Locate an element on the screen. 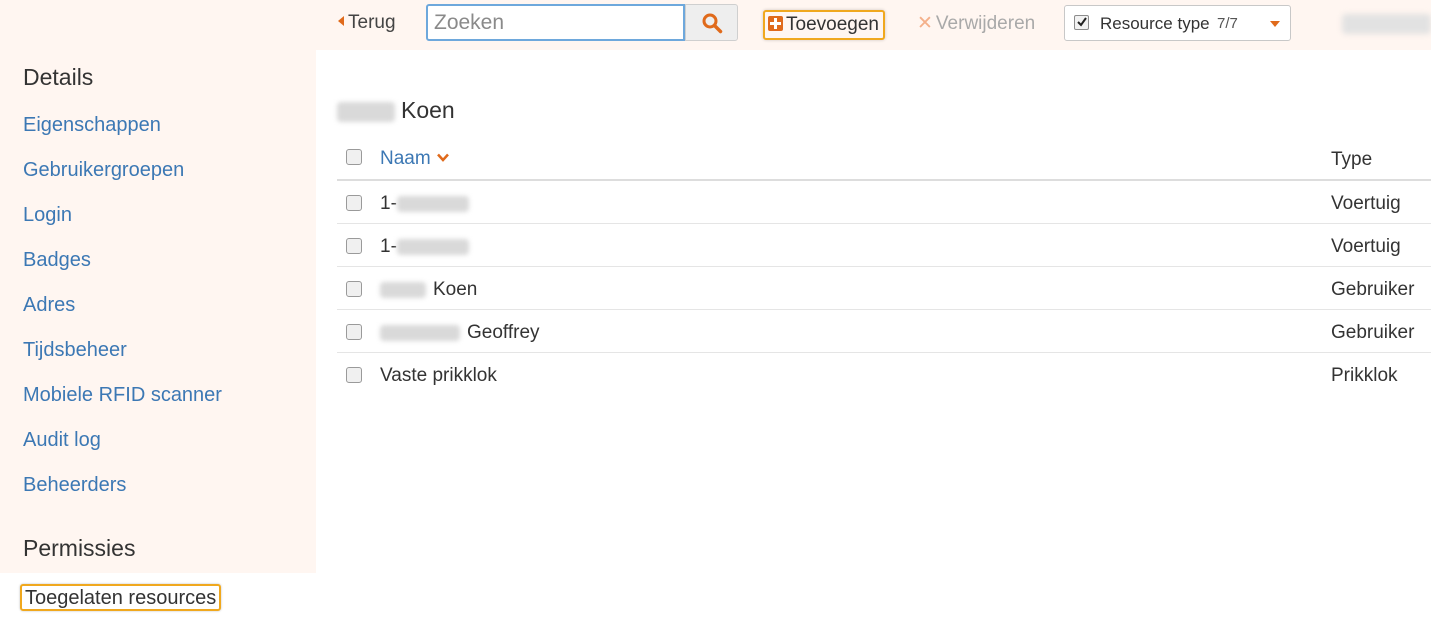 This screenshot has height=620, width=1431. row-name: Vaste prikklok is located at coordinates (438, 375).